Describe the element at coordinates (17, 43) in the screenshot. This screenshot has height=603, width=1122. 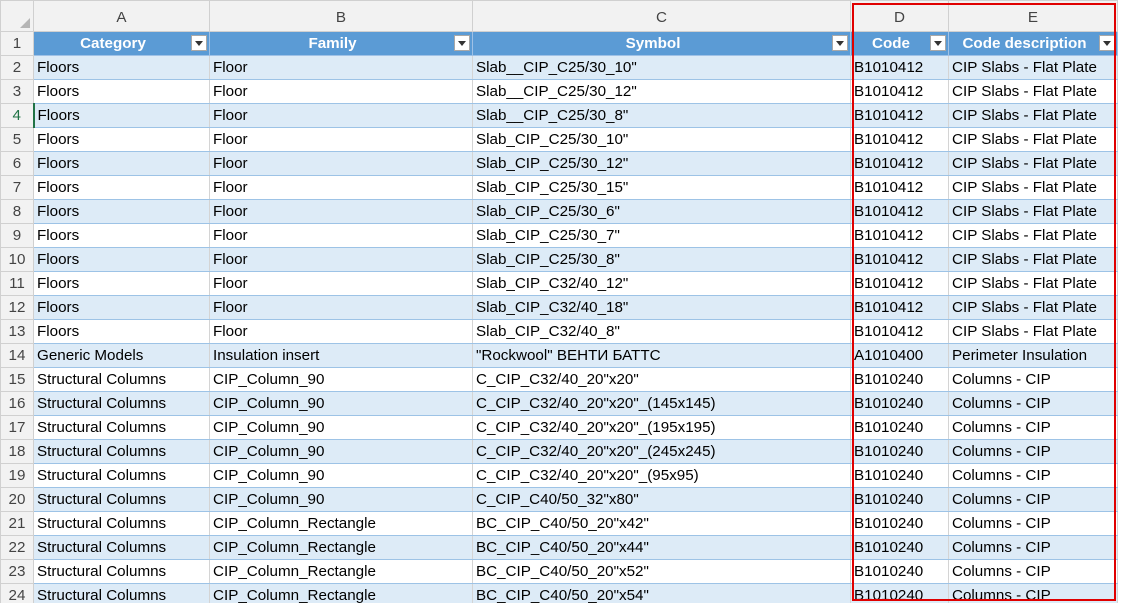
I see `row-number: 1` at that location.